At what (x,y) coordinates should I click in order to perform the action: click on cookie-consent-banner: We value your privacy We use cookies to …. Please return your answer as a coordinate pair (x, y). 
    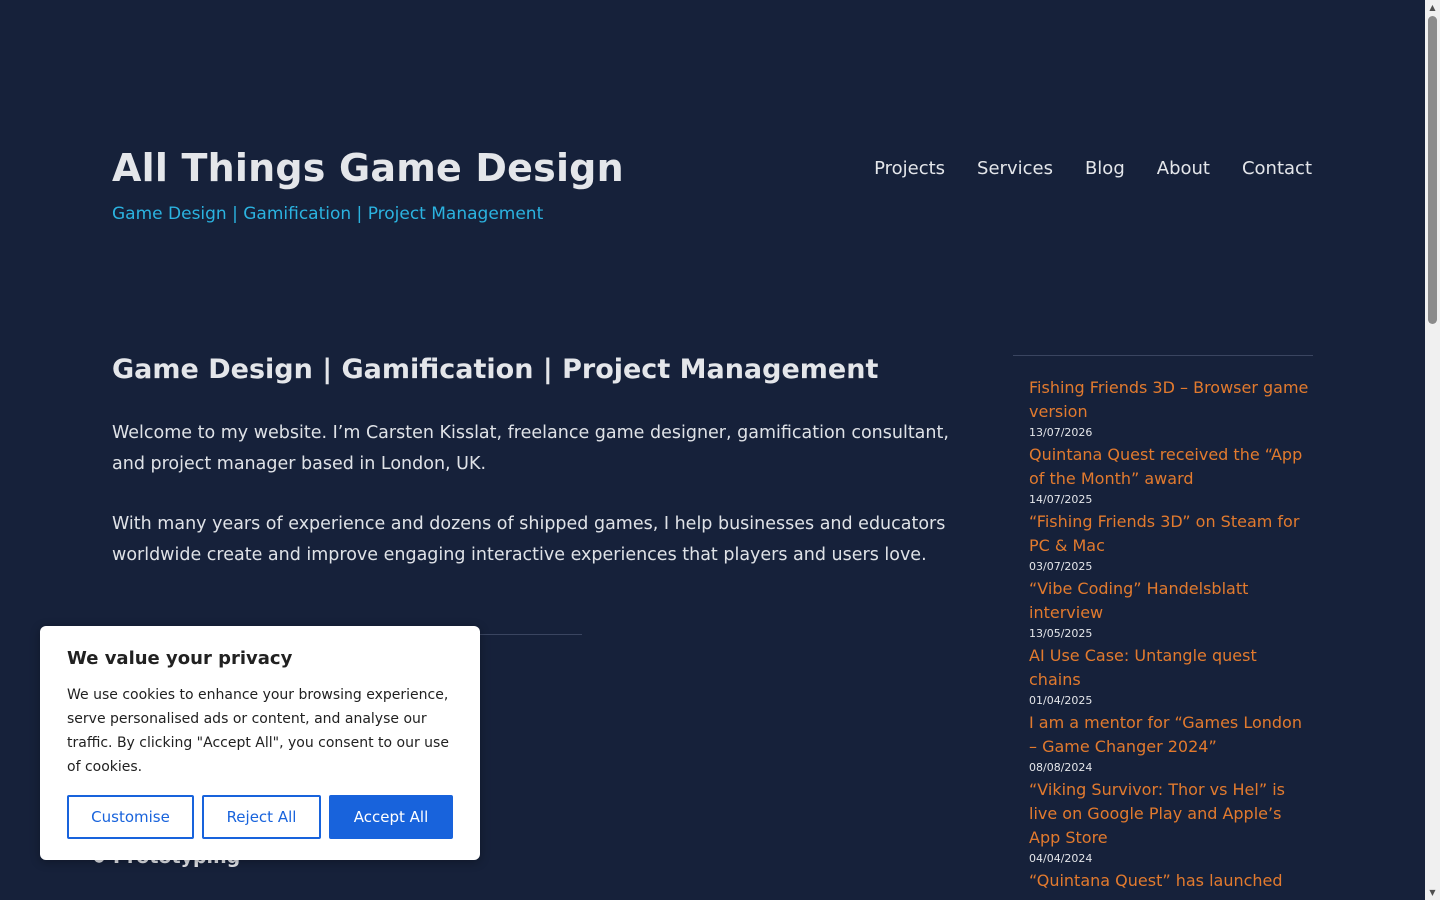
    Looking at the image, I should click on (260, 743).